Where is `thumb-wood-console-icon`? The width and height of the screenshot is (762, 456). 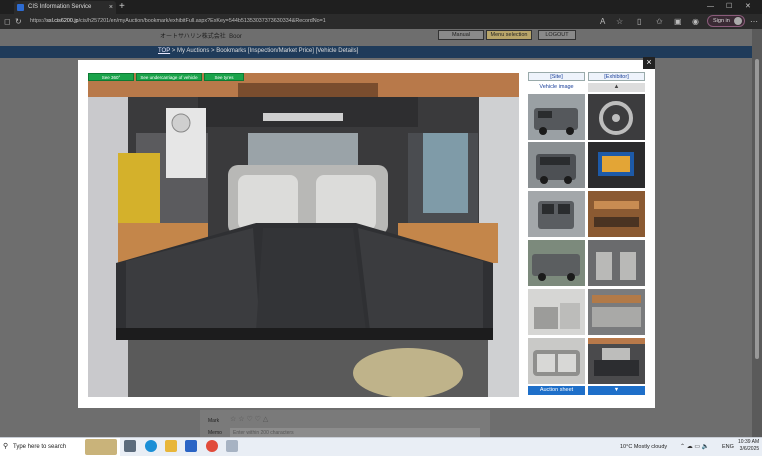
thumb-wood-console-icon is located at coordinates (616, 214).